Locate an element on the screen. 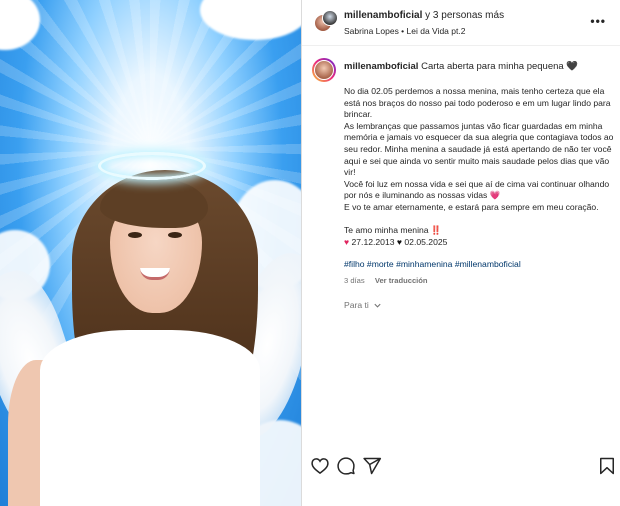 The height and width of the screenshot is (506, 620). avatar is located at coordinates (330, 18).